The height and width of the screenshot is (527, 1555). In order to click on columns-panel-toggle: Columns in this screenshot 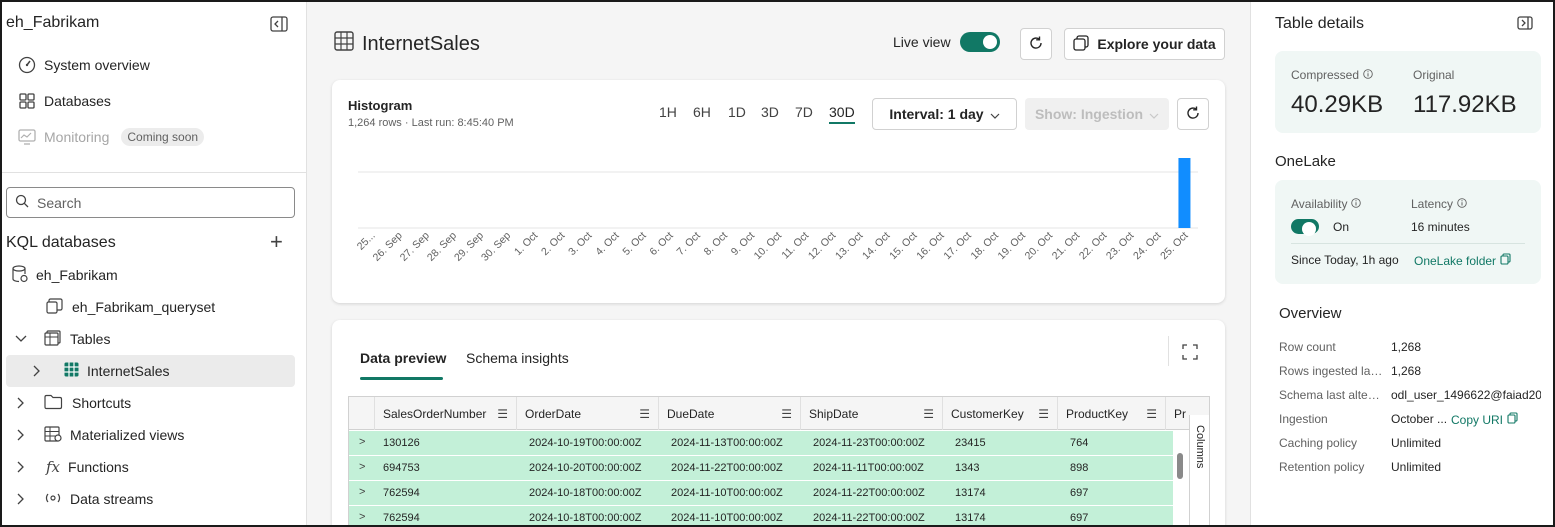, I will do `click(1199, 470)`.